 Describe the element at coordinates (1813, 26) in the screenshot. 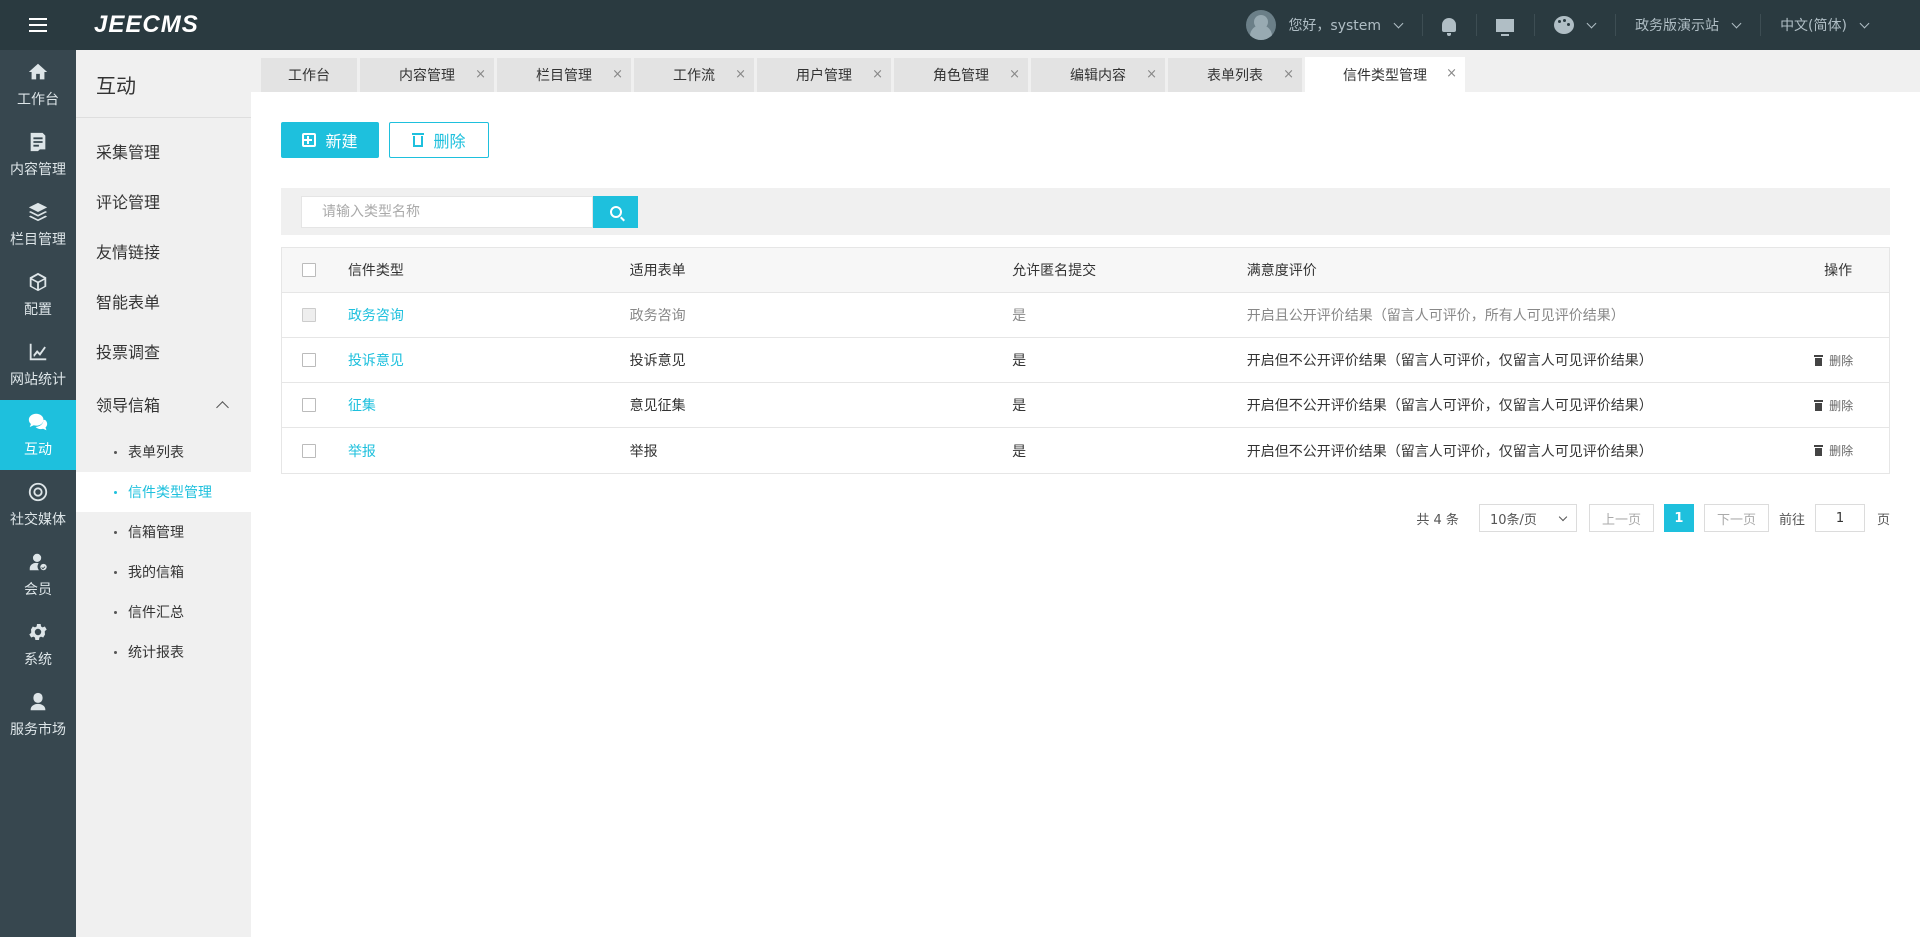

I see `language-name: 中文(简体)` at that location.